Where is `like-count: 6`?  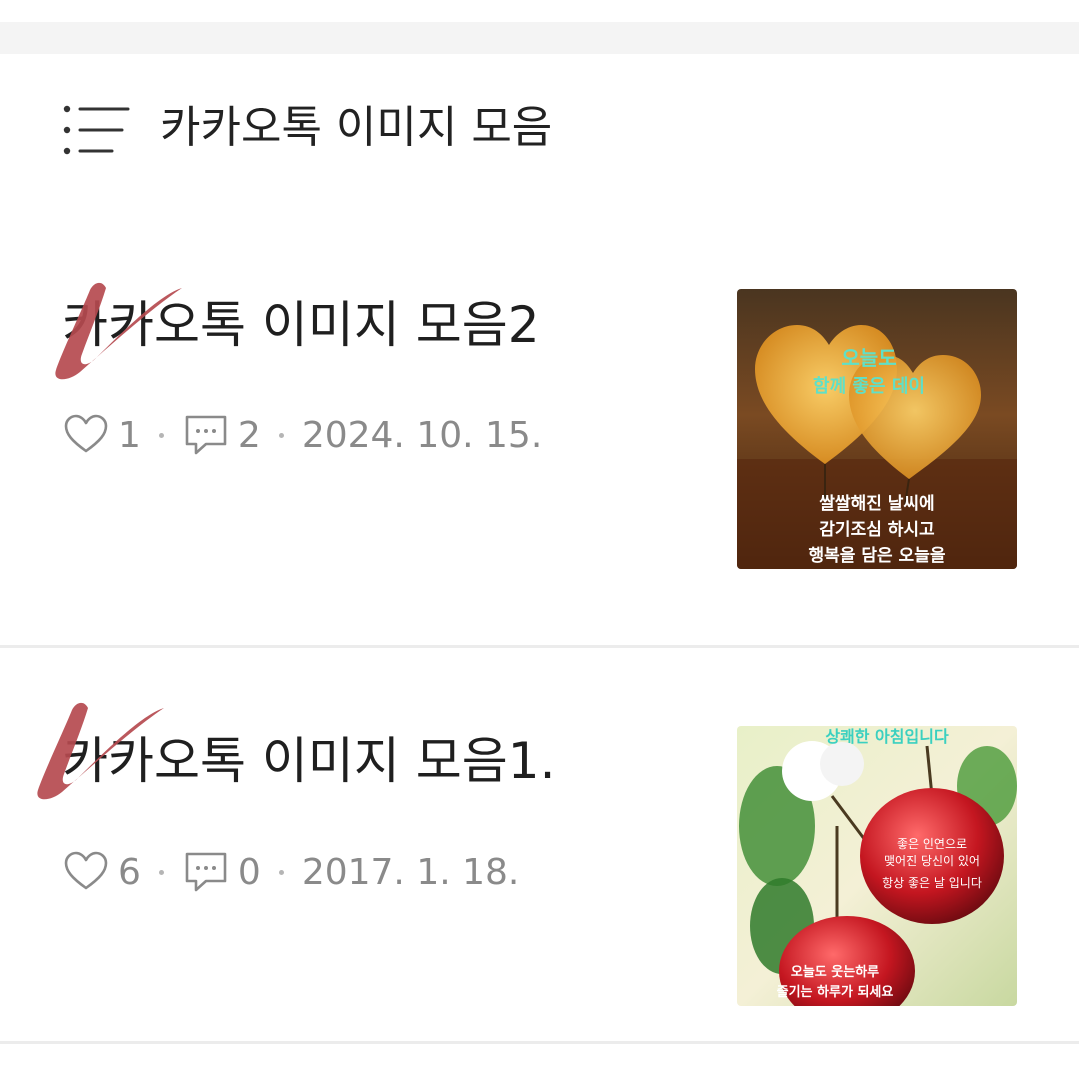 like-count: 6 is located at coordinates (129, 872).